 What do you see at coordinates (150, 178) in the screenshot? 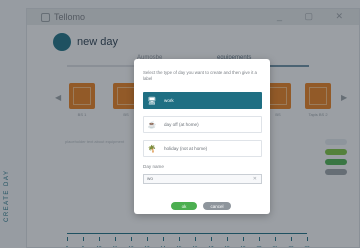
I see `day-name-value: wo` at bounding box center [150, 178].